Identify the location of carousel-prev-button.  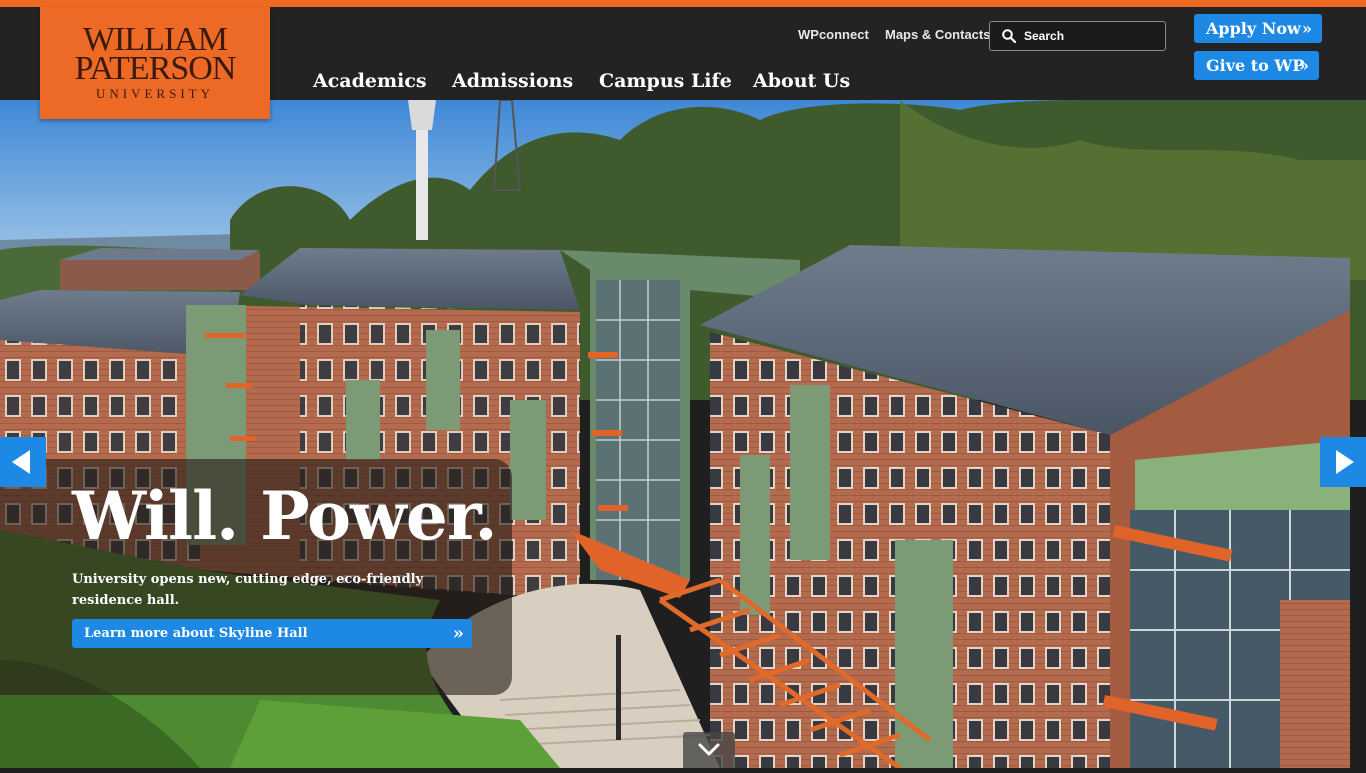
(23, 462).